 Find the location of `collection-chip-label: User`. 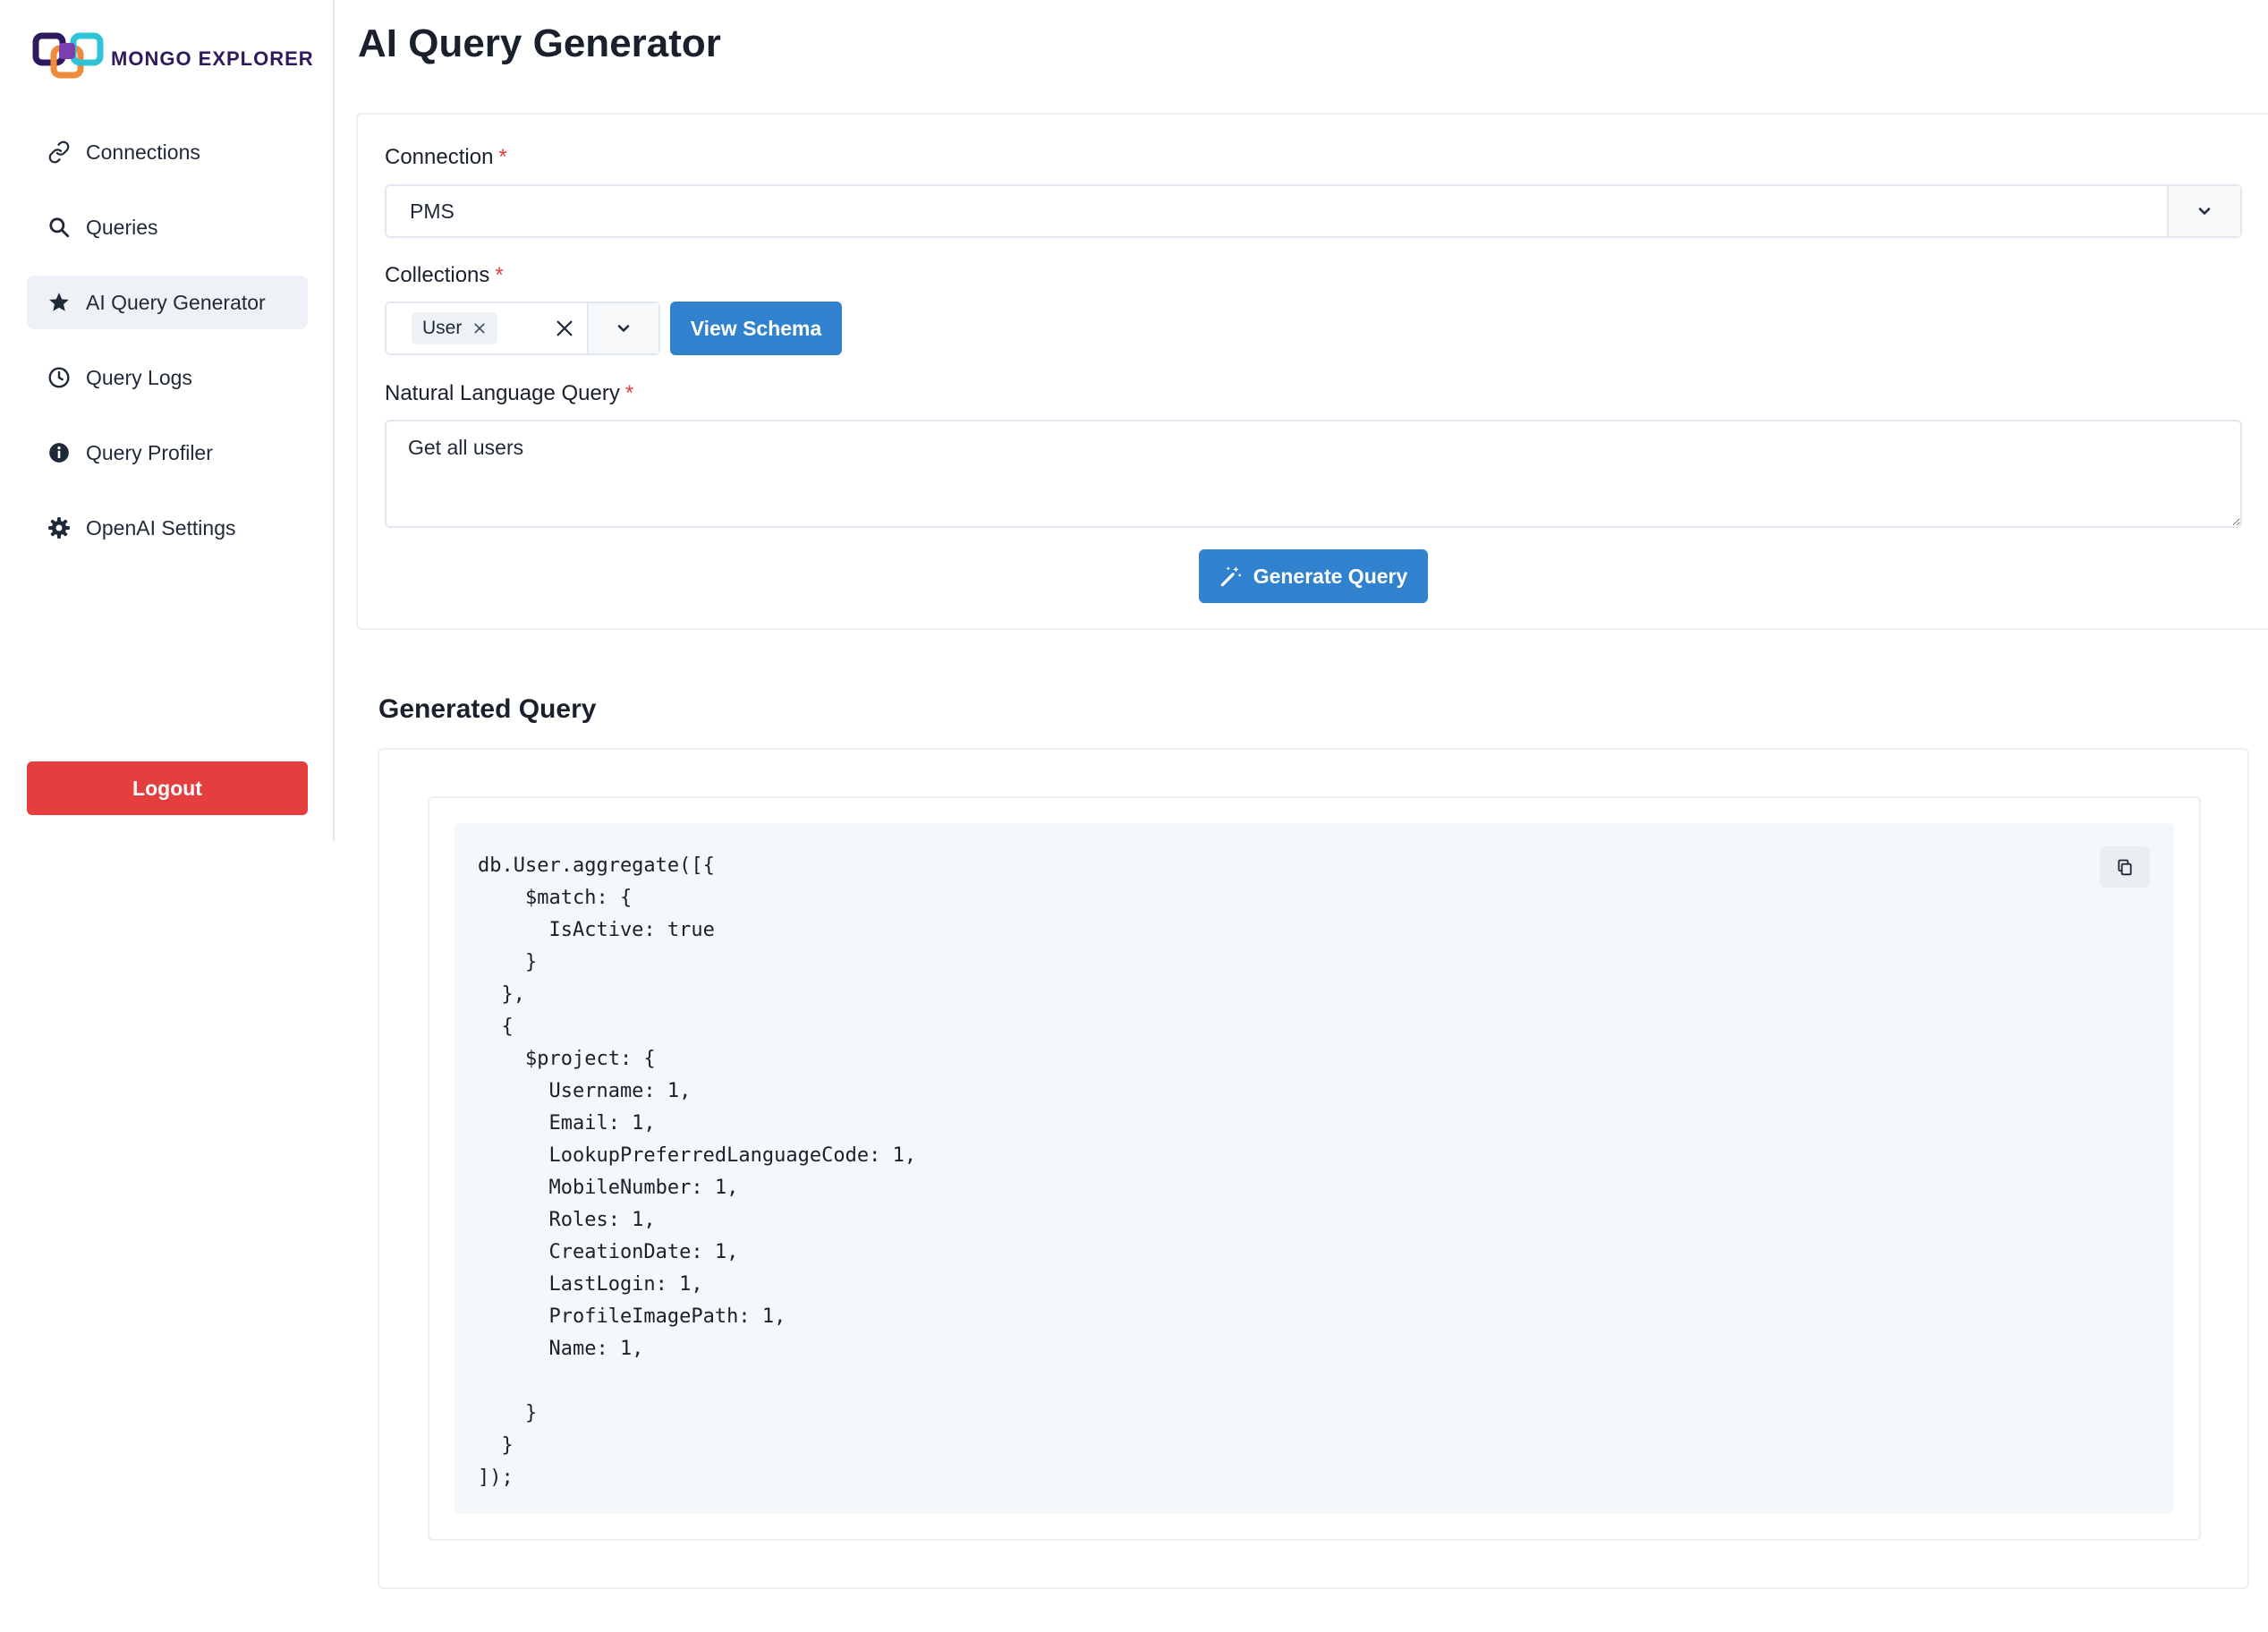

collection-chip-label: User is located at coordinates (442, 328).